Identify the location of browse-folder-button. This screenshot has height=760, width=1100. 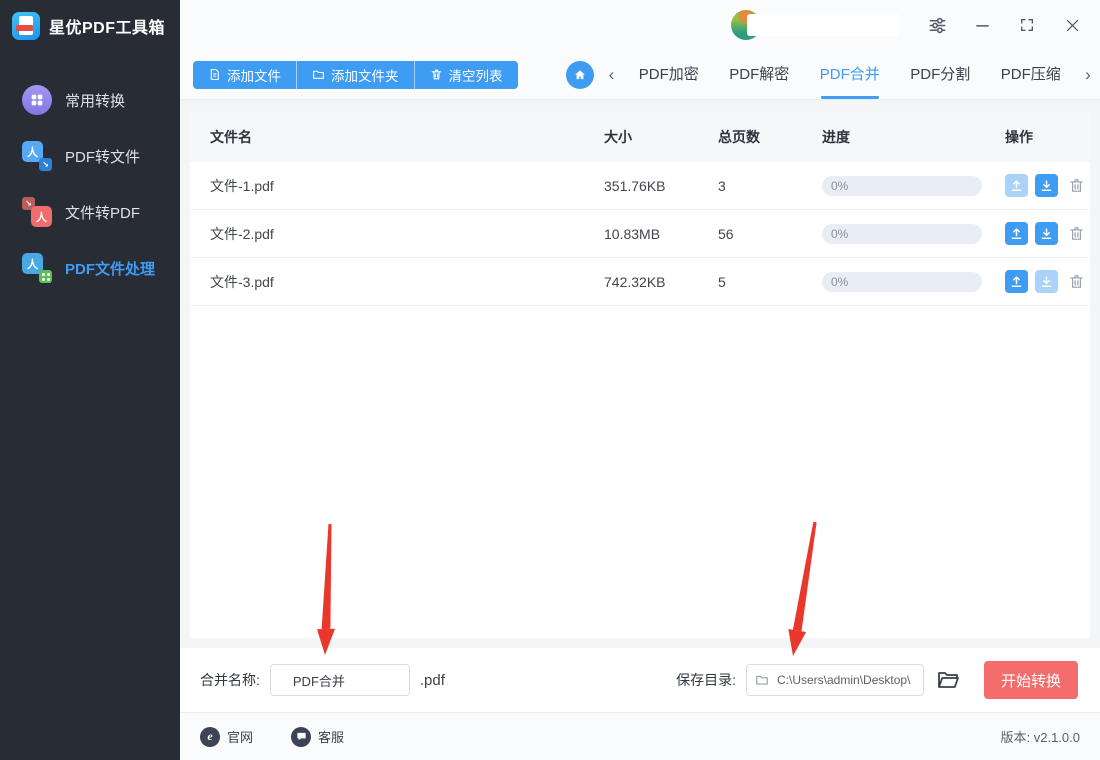
(948, 680).